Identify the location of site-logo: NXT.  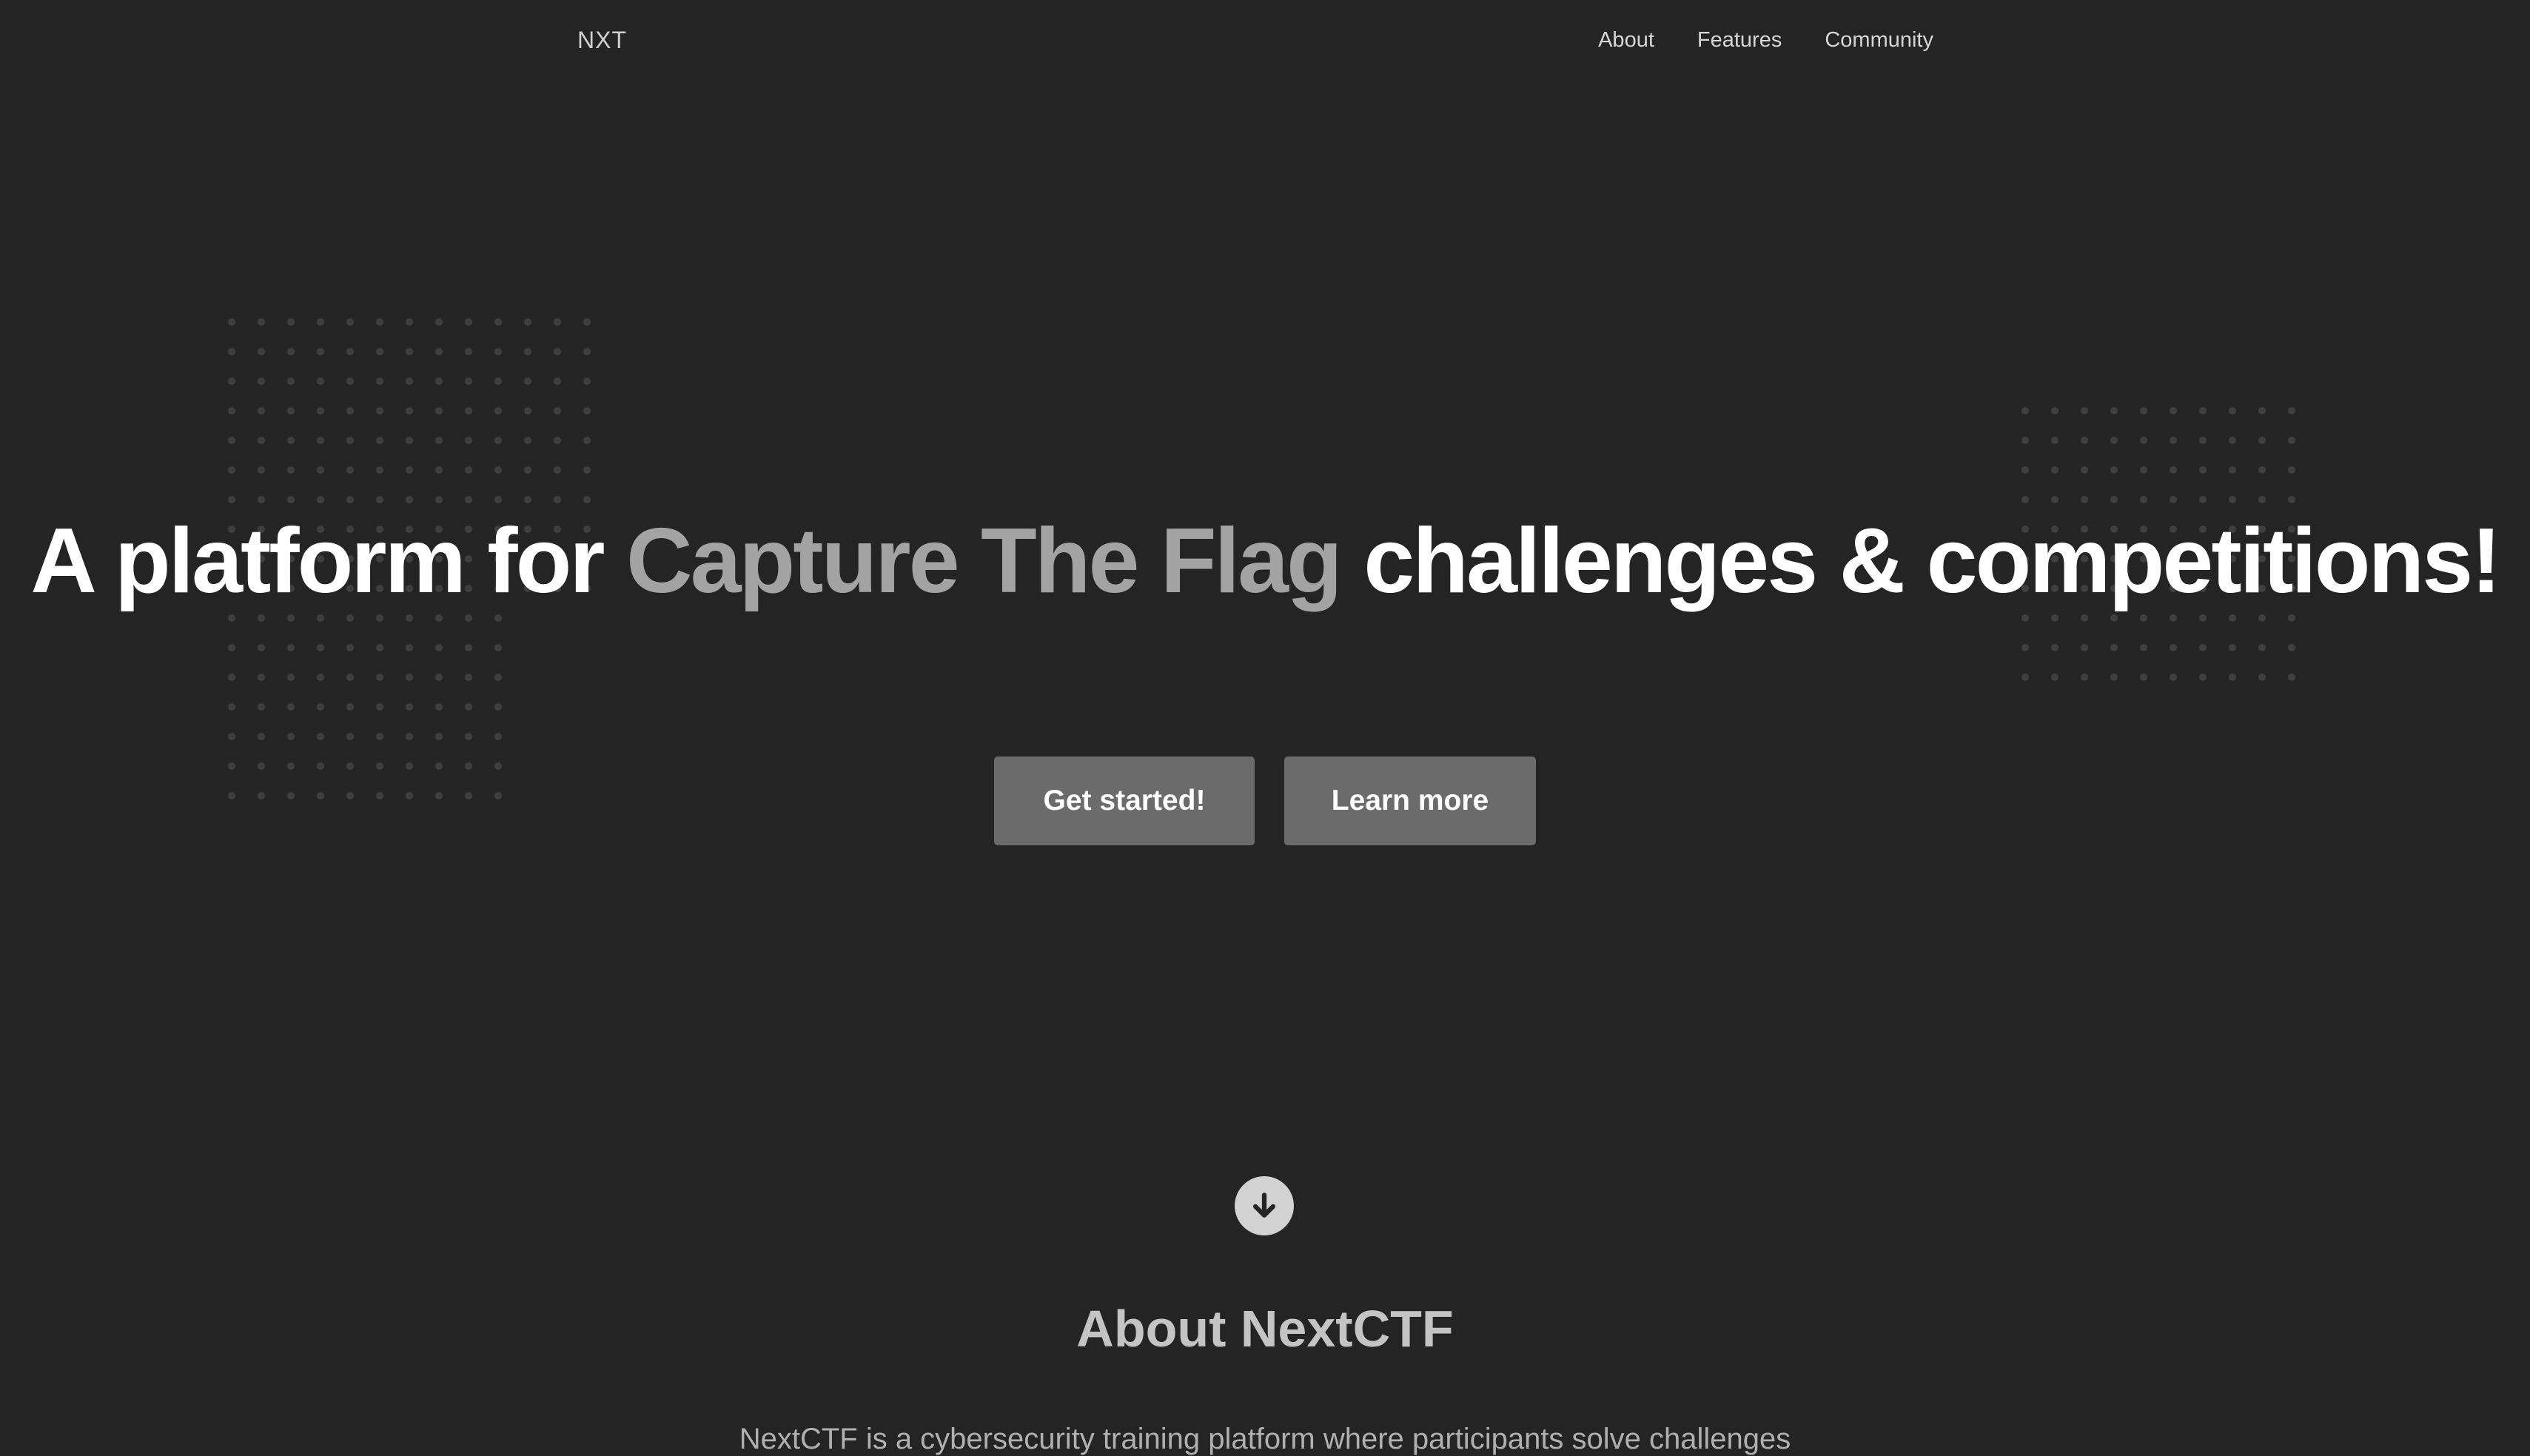
(602, 40).